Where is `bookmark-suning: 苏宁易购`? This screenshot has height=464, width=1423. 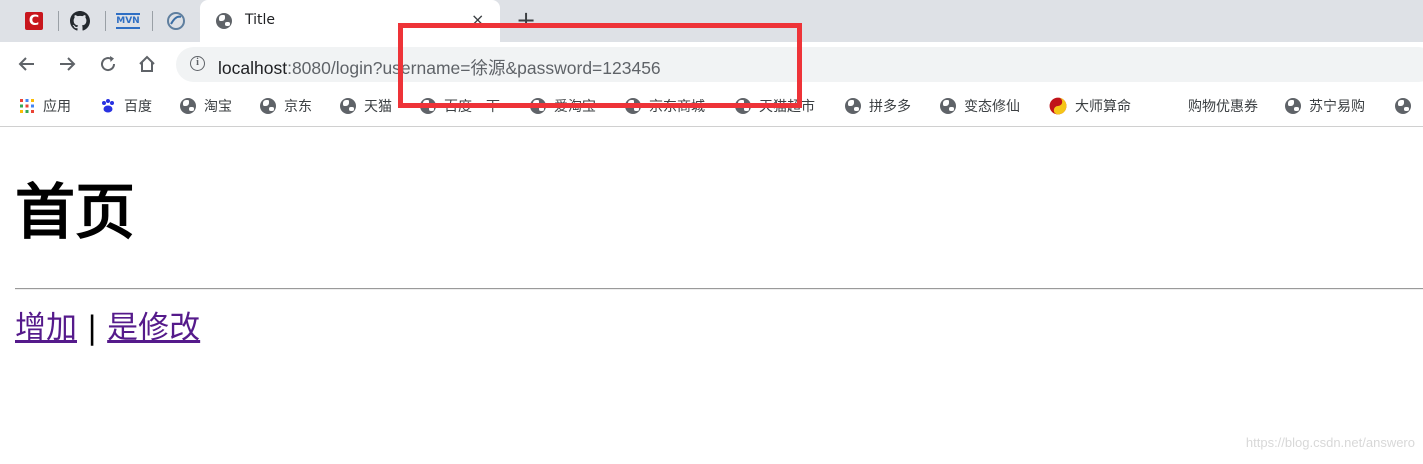 bookmark-suning: 苏宁易购 is located at coordinates (1325, 106).